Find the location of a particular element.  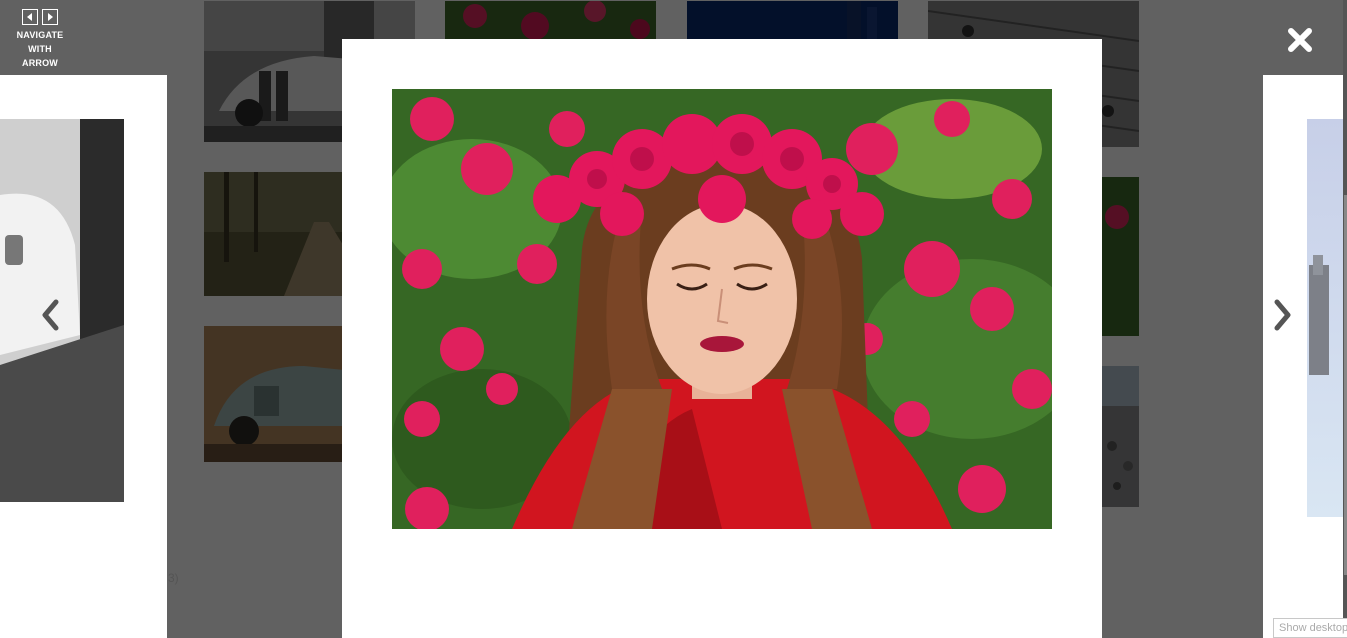

keyboard-navigation-hint: NAVIGATE WITH ARROW KEYS is located at coordinates (40, 39).